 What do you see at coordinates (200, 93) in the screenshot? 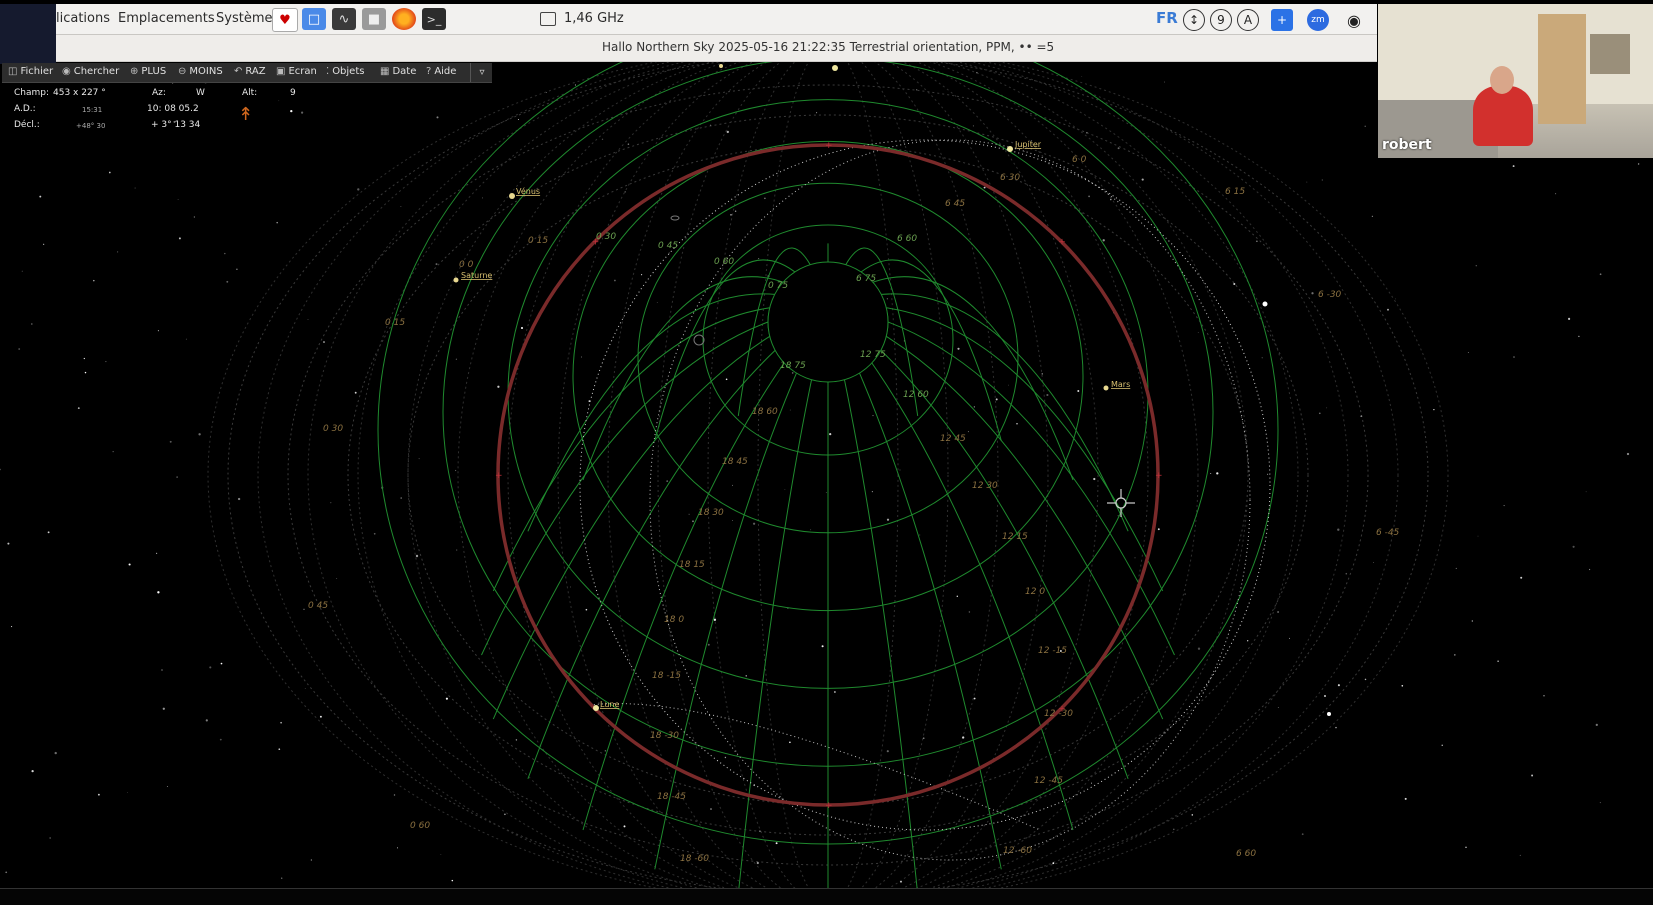
I see `az-value: W` at bounding box center [200, 93].